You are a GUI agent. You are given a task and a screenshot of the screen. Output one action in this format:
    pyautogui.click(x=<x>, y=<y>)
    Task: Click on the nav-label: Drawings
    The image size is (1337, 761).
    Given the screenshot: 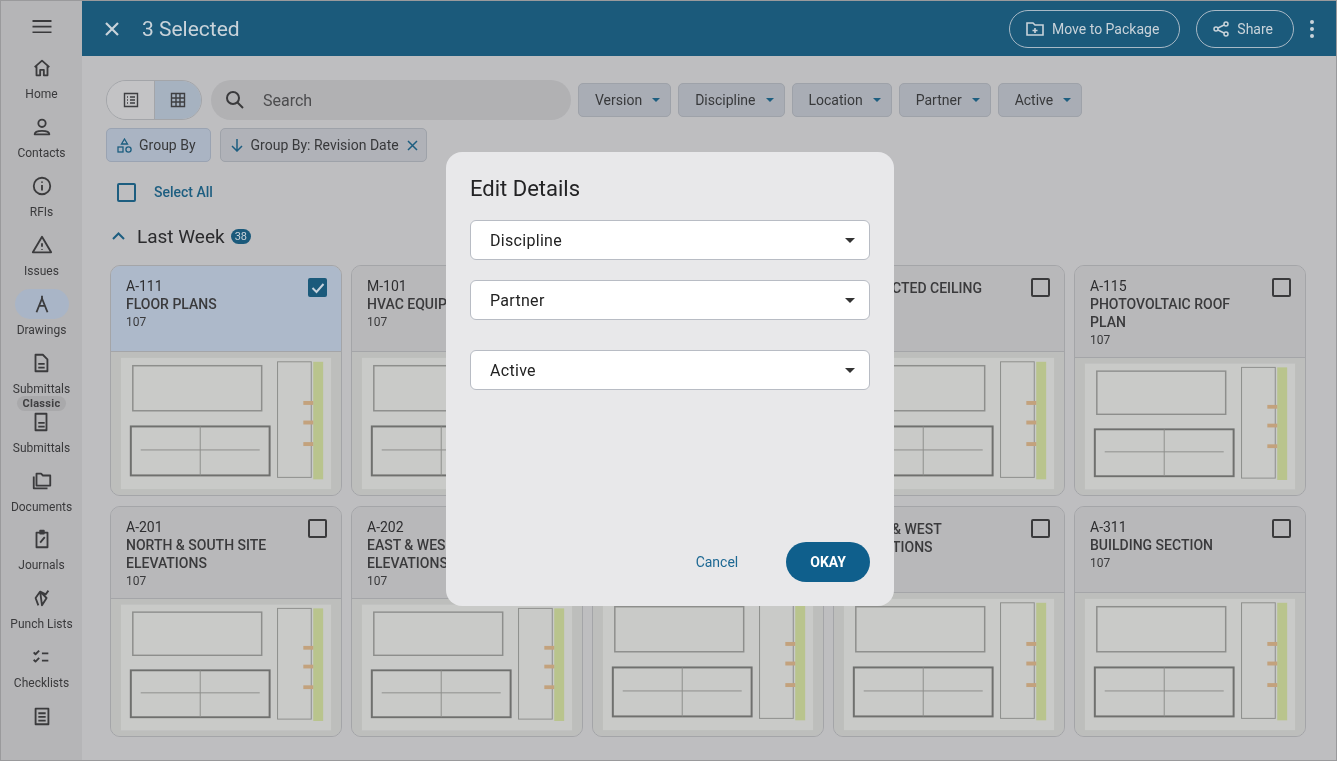 What is the action you would take?
    pyautogui.click(x=41, y=329)
    